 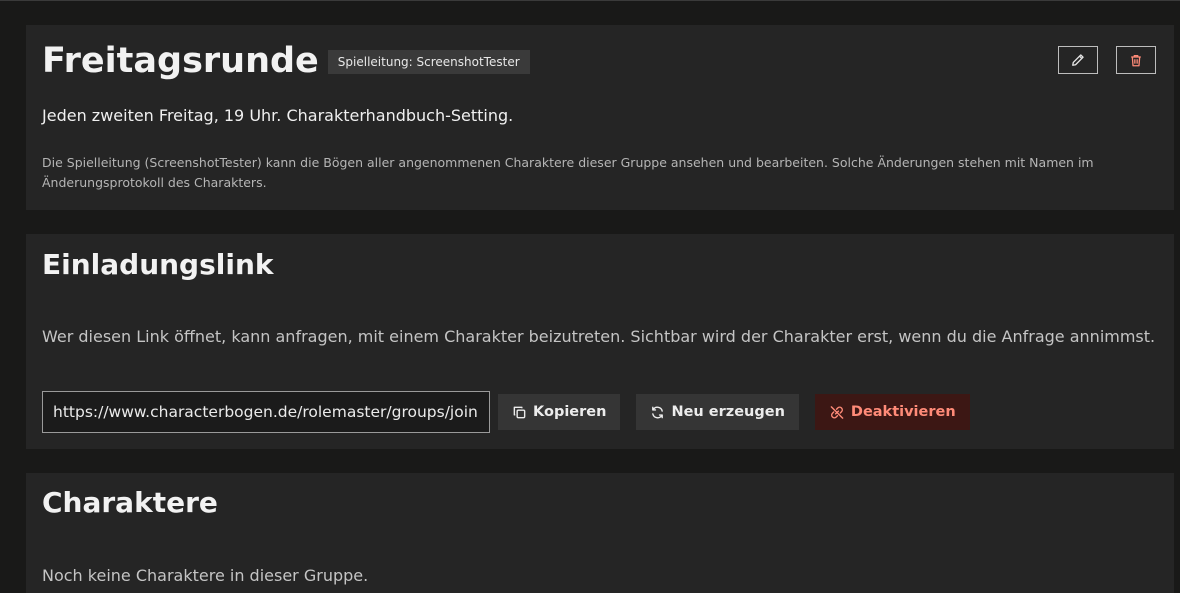 I want to click on regenerate-link-button: Neu erzeugen, so click(x=717, y=412).